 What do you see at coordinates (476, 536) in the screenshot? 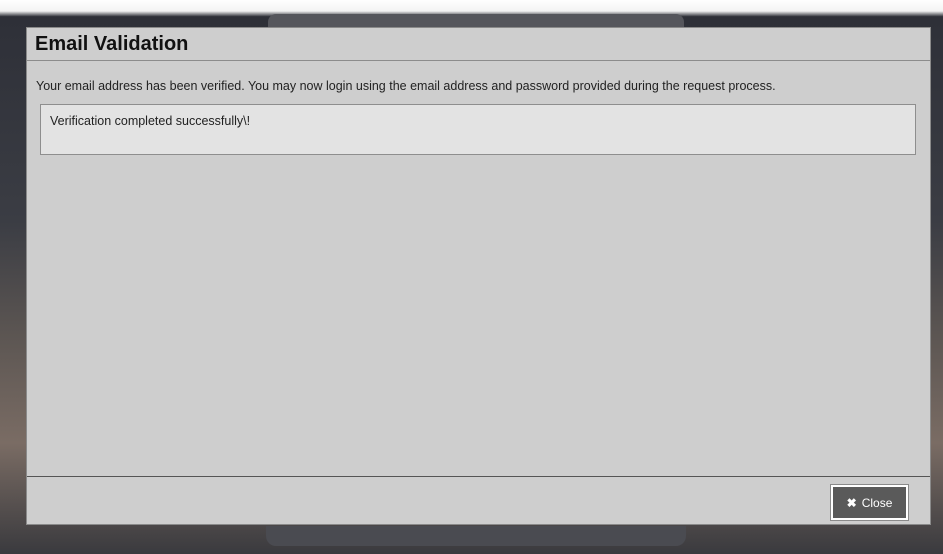
I see `background-panel-bottom` at bounding box center [476, 536].